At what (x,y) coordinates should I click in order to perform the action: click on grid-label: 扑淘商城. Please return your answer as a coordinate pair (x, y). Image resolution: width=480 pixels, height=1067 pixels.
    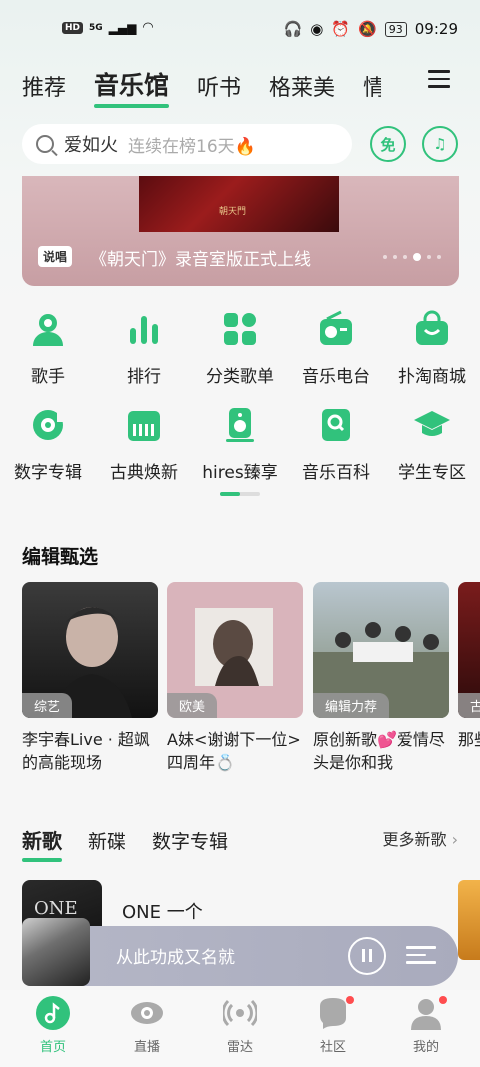
    Looking at the image, I should click on (432, 377).